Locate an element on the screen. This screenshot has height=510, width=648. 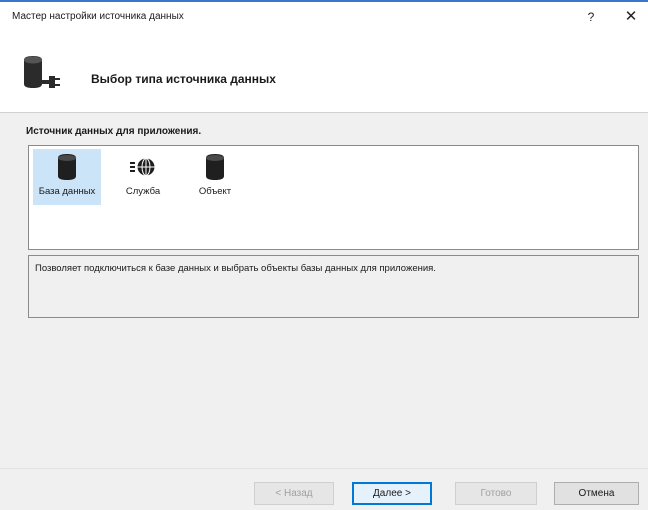
web-service-icon is located at coordinates (142, 167).